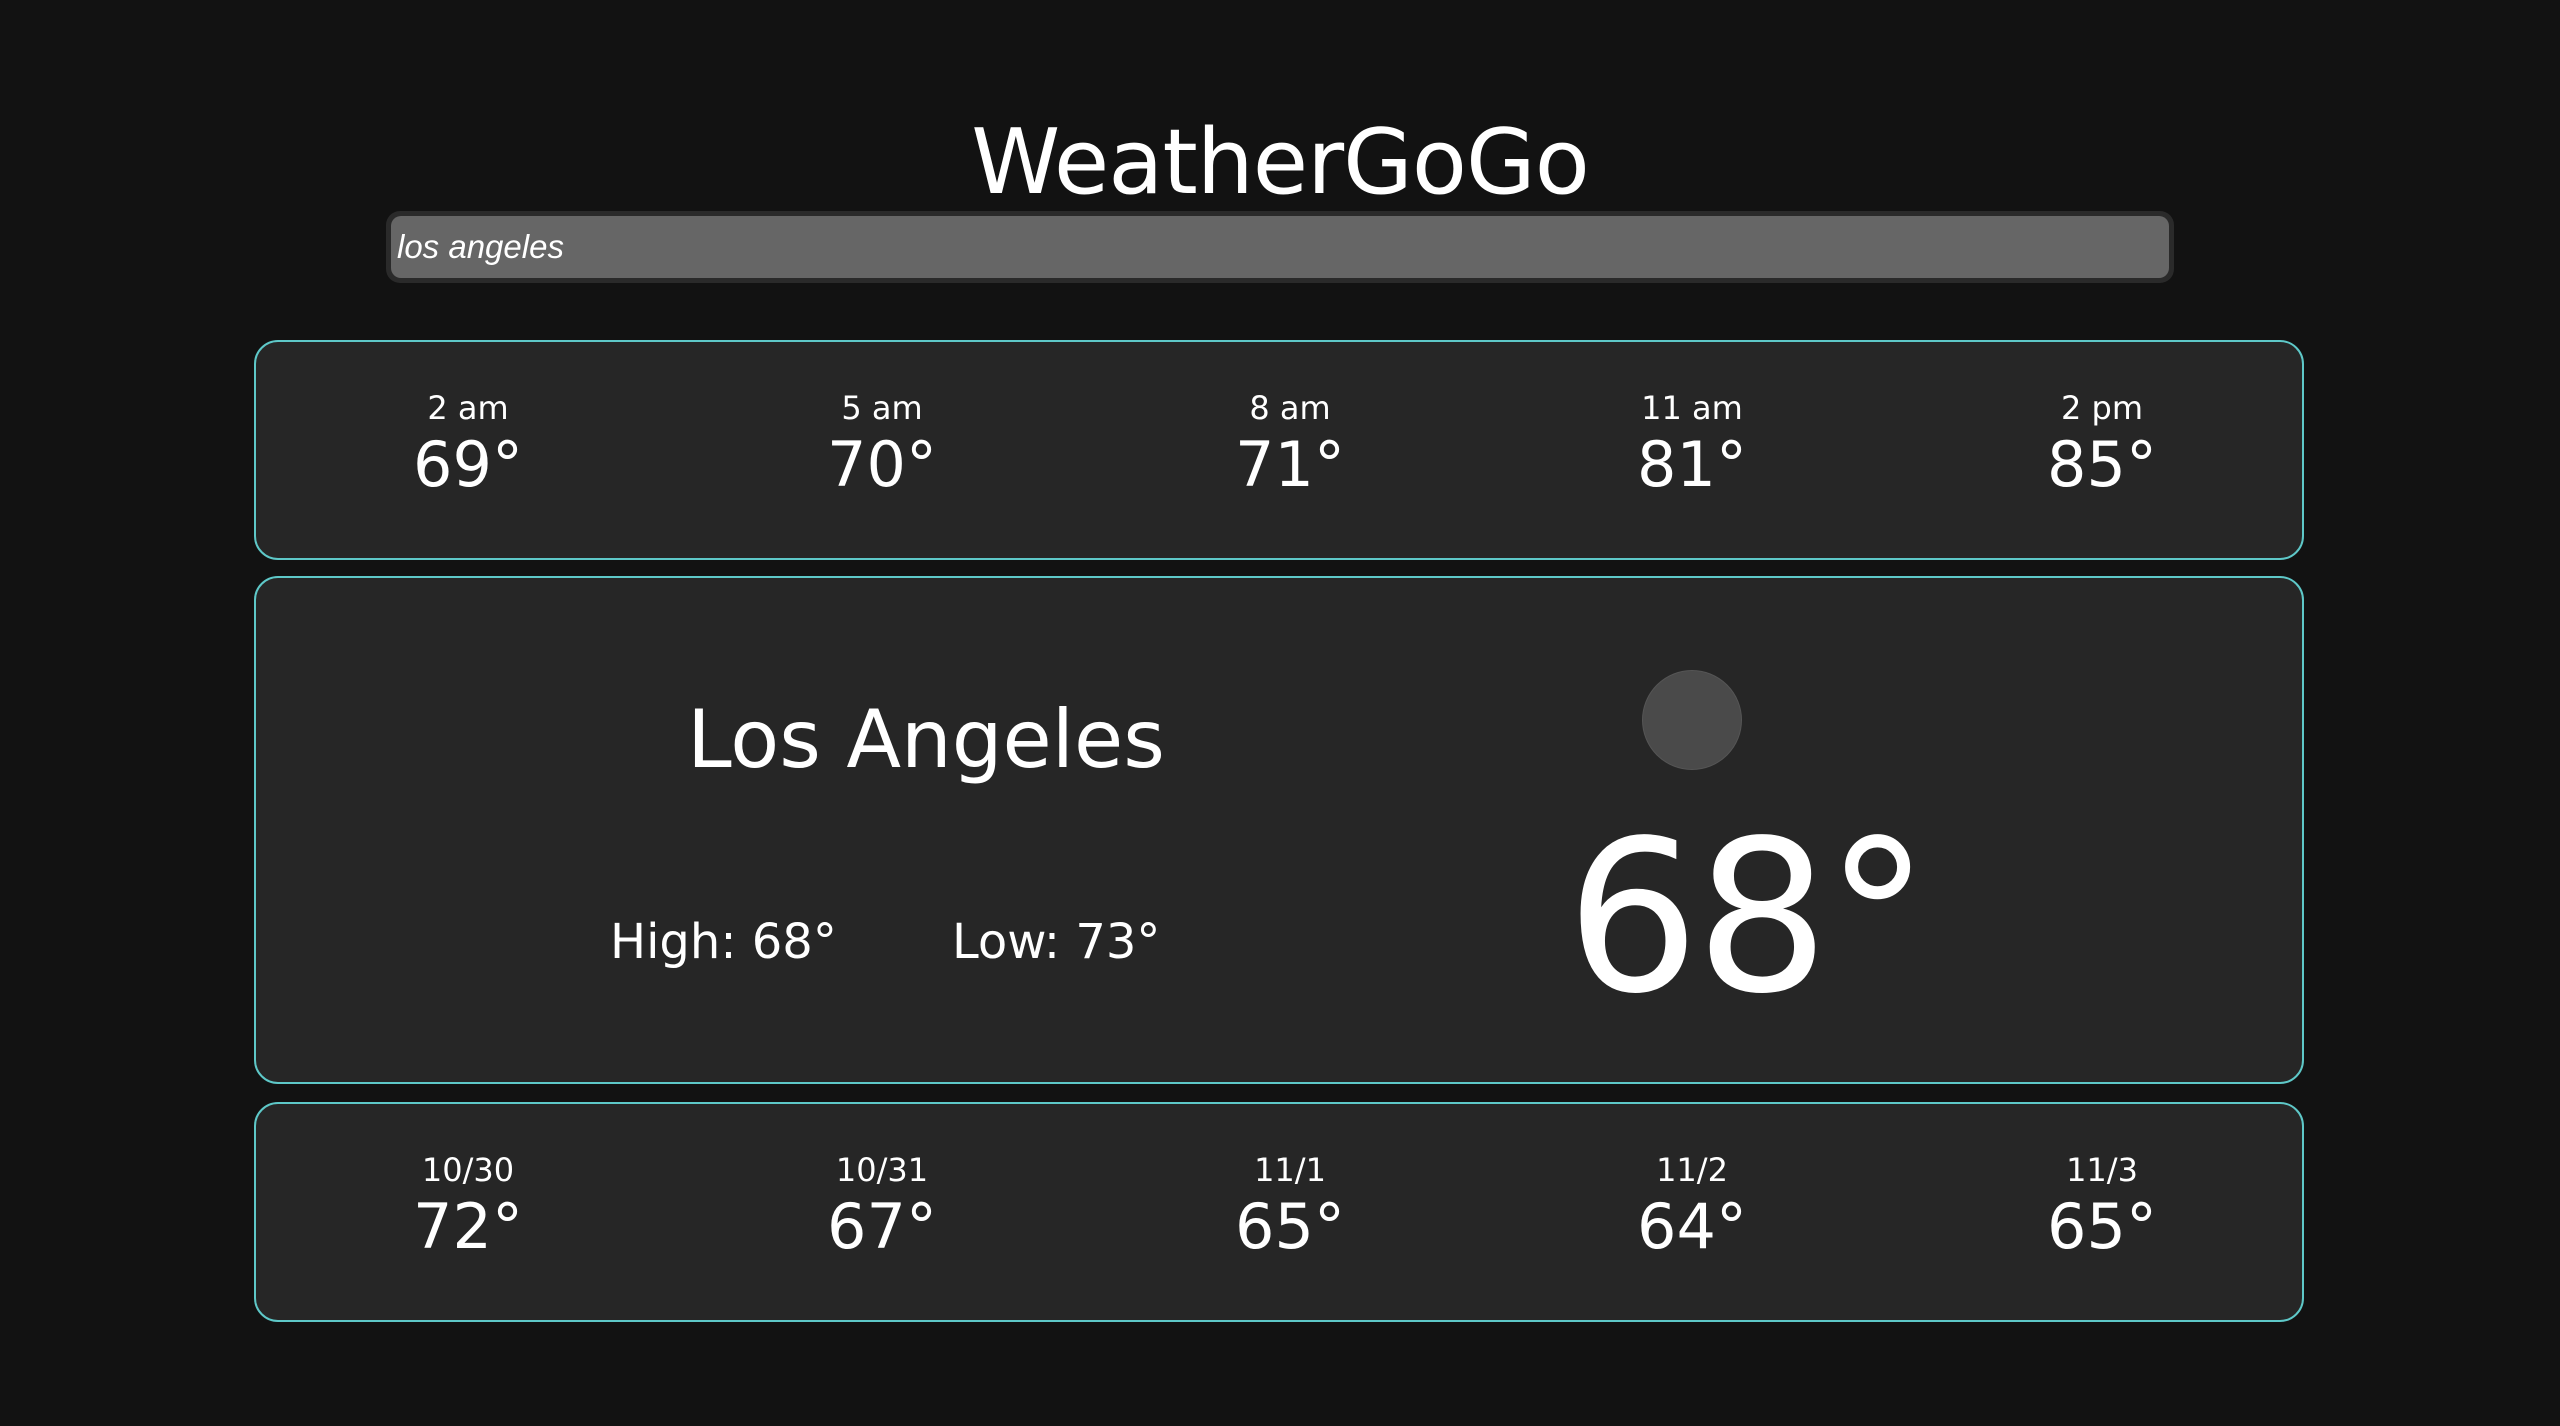  I want to click on day-temp: 72°, so click(468, 1226).